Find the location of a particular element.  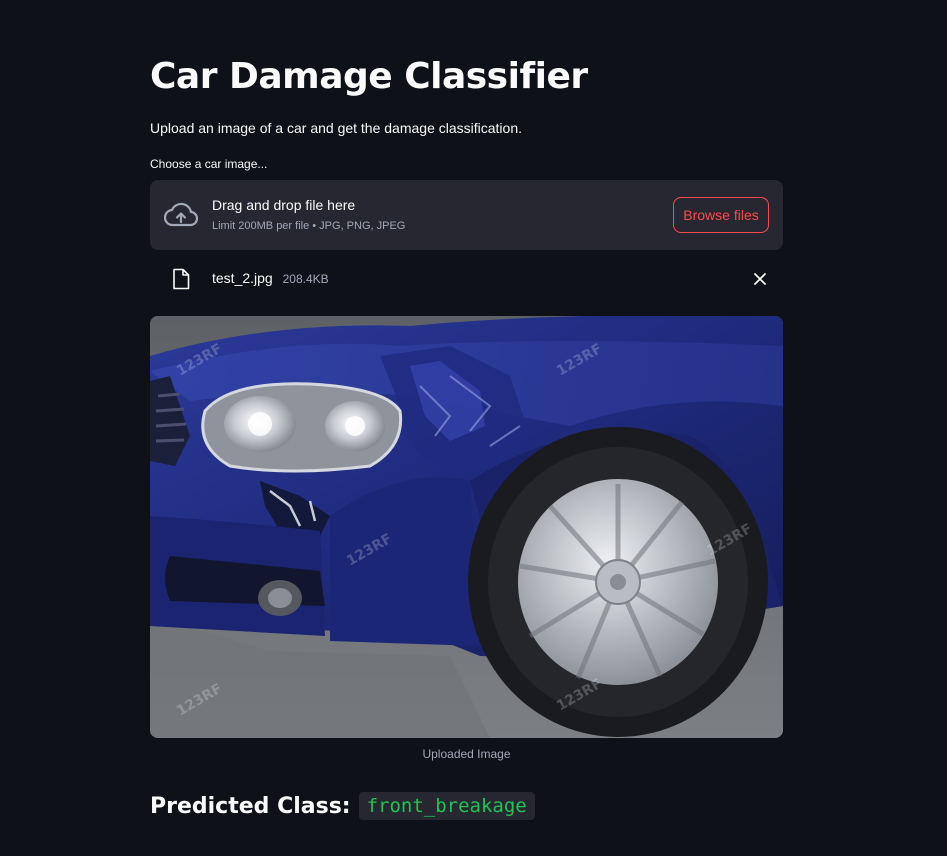

file-size: 208.4KB is located at coordinates (305, 279).